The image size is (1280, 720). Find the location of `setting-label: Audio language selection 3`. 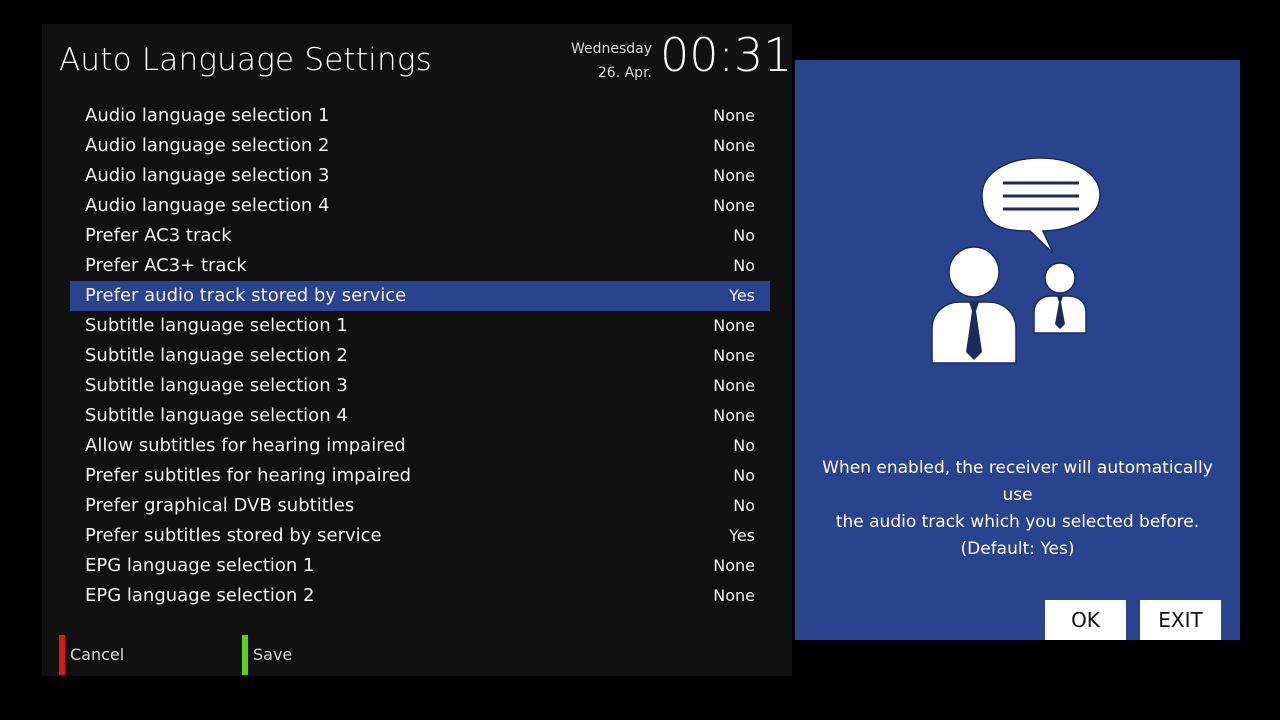

setting-label: Audio language selection 3 is located at coordinates (207, 175).